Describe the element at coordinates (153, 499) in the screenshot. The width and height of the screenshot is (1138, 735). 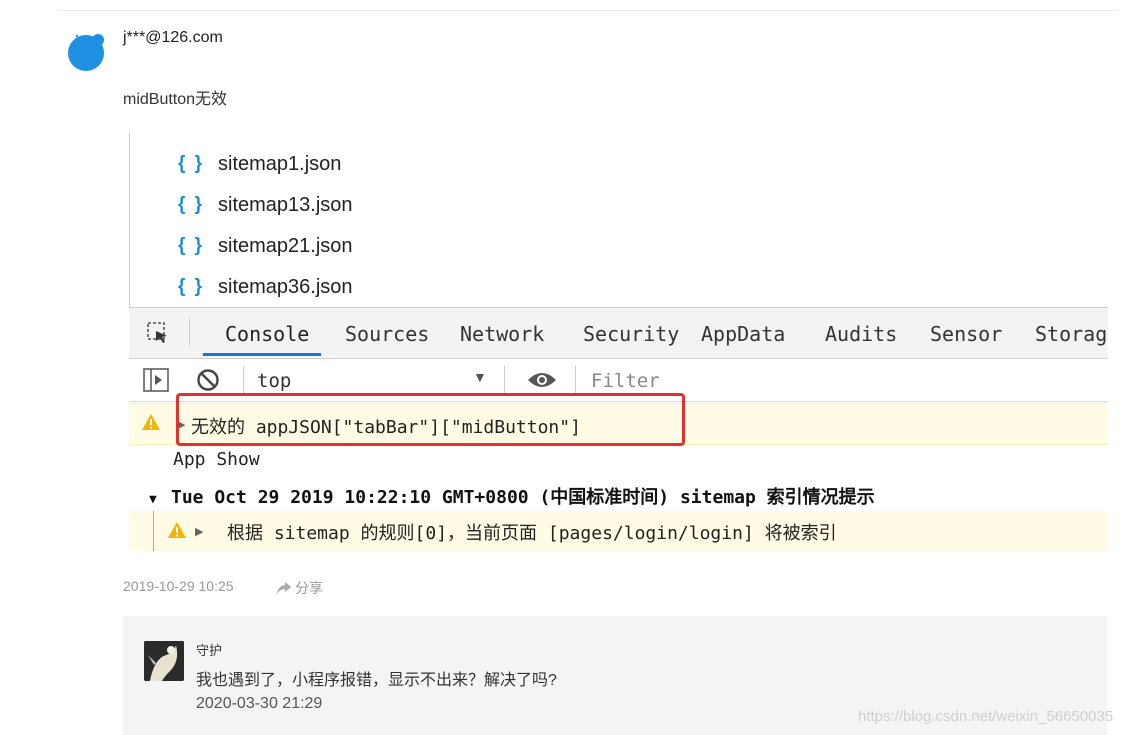
I see `collapse-arrow-icon: ▼` at that location.